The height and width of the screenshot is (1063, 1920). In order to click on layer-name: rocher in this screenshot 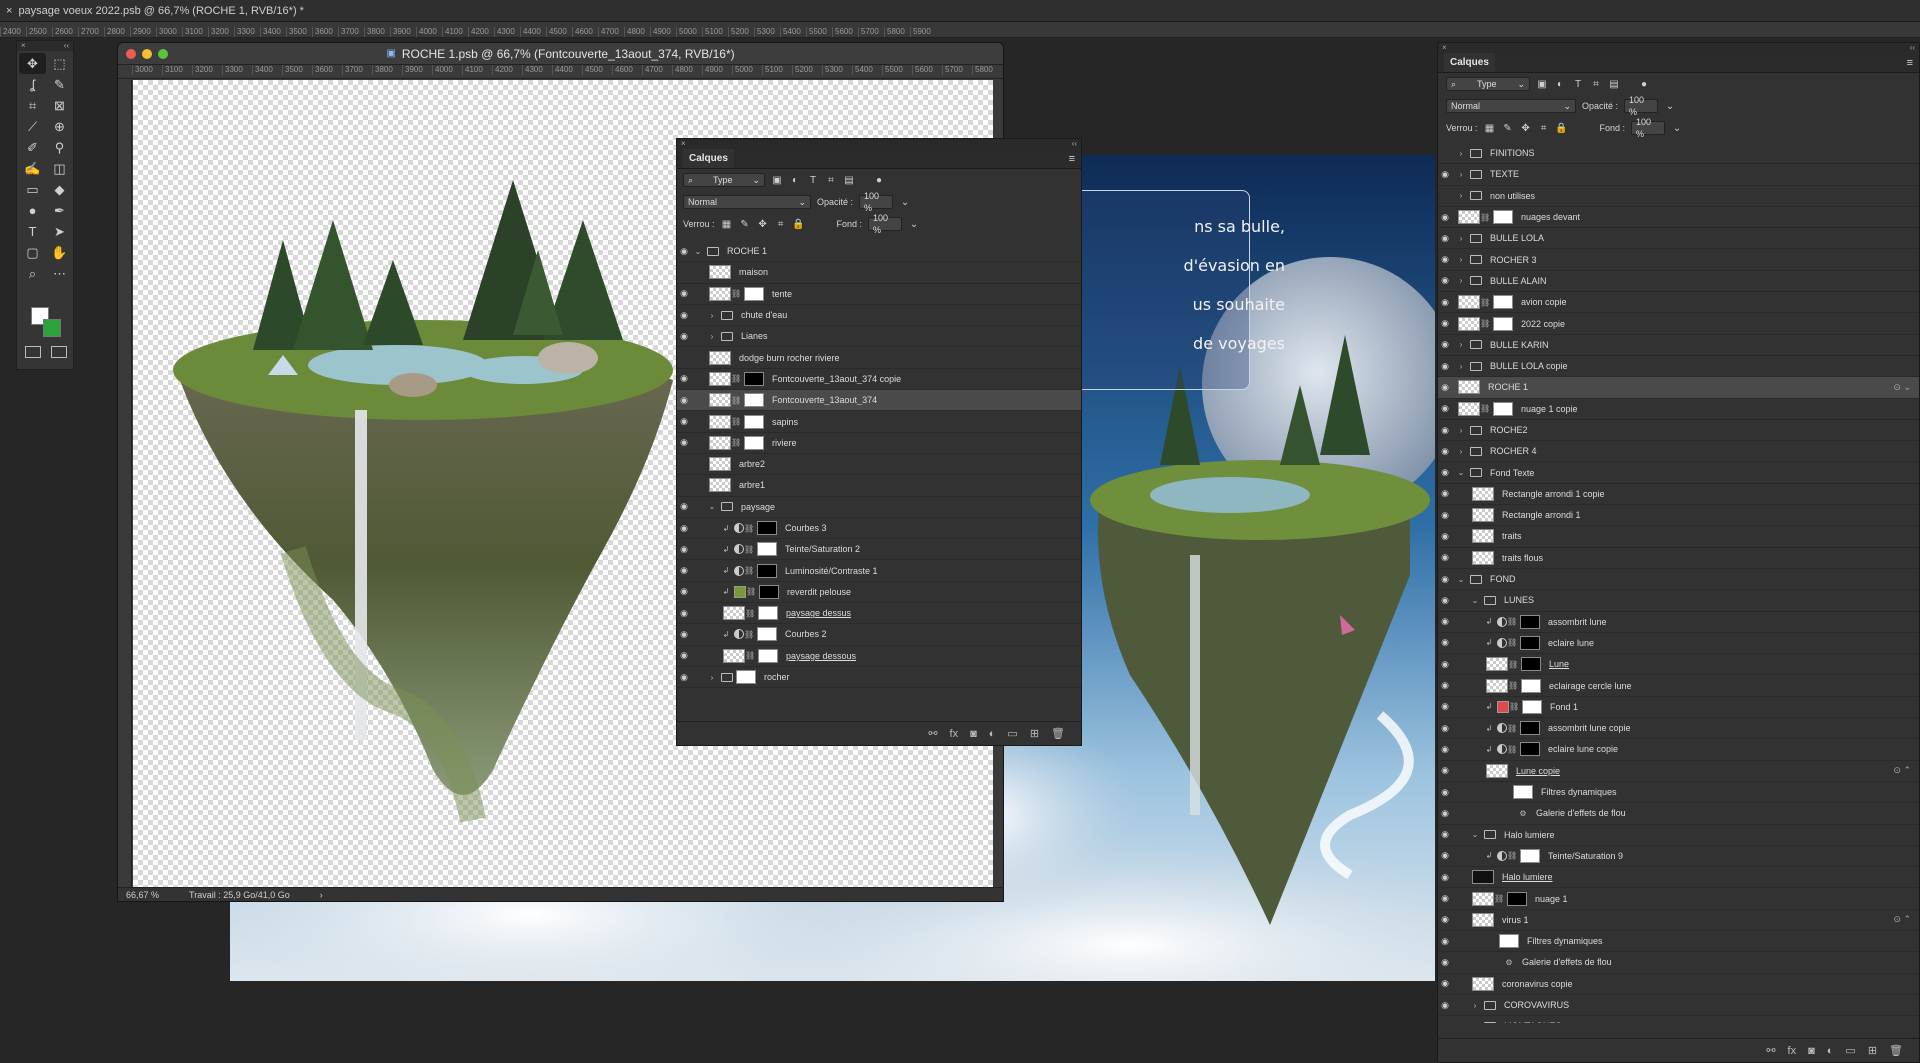, I will do `click(777, 677)`.